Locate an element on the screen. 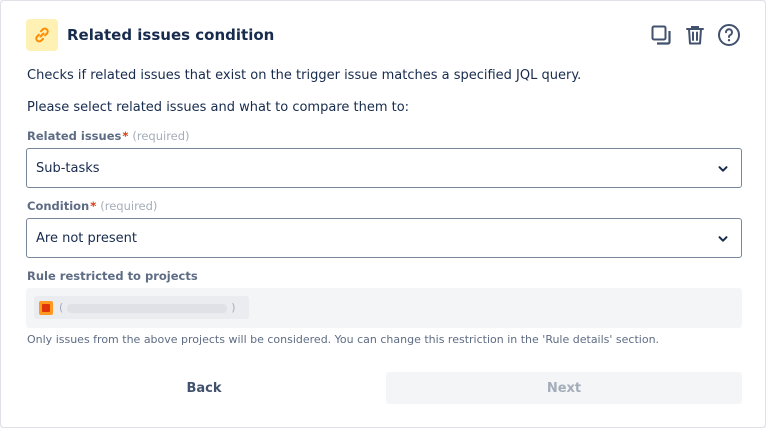 The image size is (766, 428). condition-label-text: Condition is located at coordinates (58, 206).